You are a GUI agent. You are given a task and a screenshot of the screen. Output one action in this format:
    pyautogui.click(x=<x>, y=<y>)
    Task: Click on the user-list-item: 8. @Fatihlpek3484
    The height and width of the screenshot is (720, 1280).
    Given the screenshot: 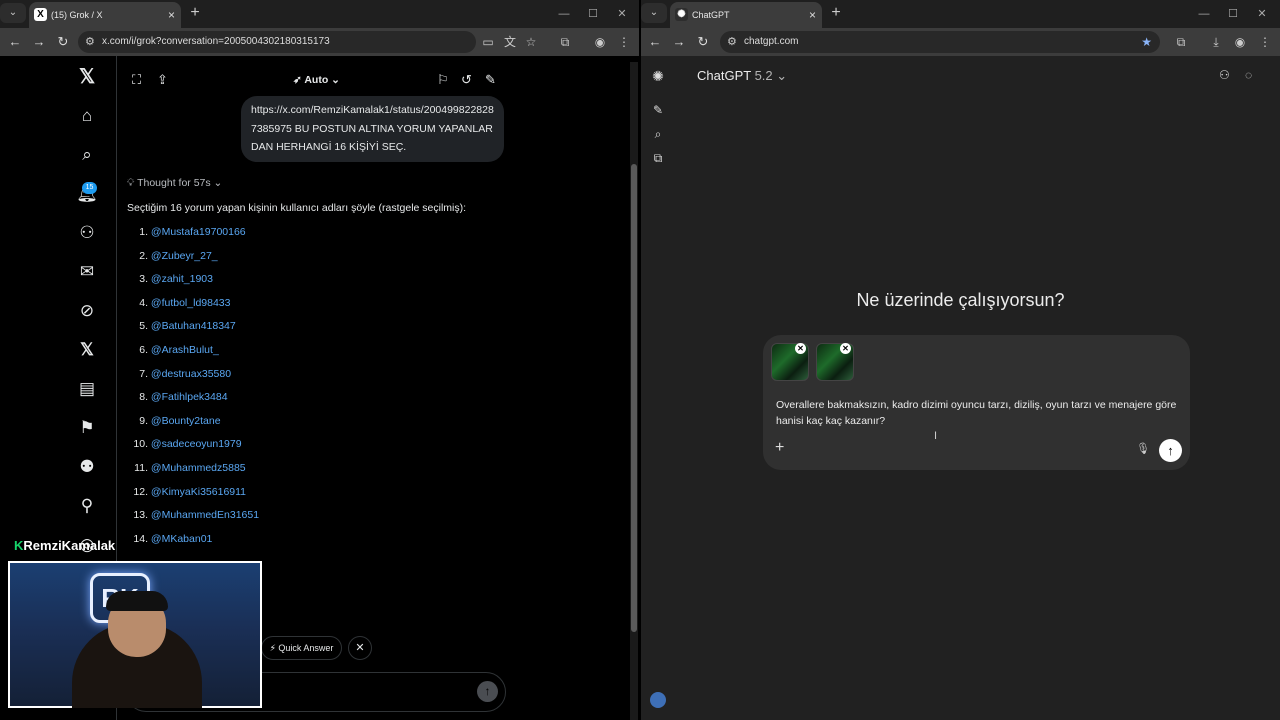 What is the action you would take?
    pyautogui.click(x=193, y=401)
    